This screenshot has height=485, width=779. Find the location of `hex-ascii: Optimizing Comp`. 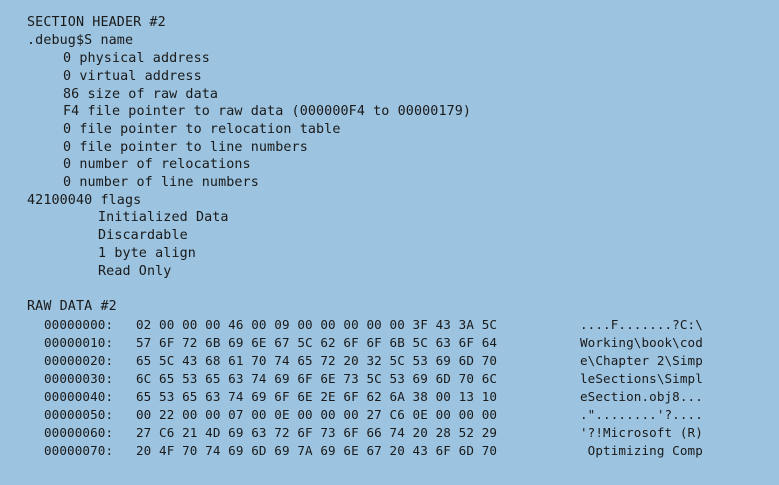

hex-ascii: Optimizing Comp is located at coordinates (641, 450).